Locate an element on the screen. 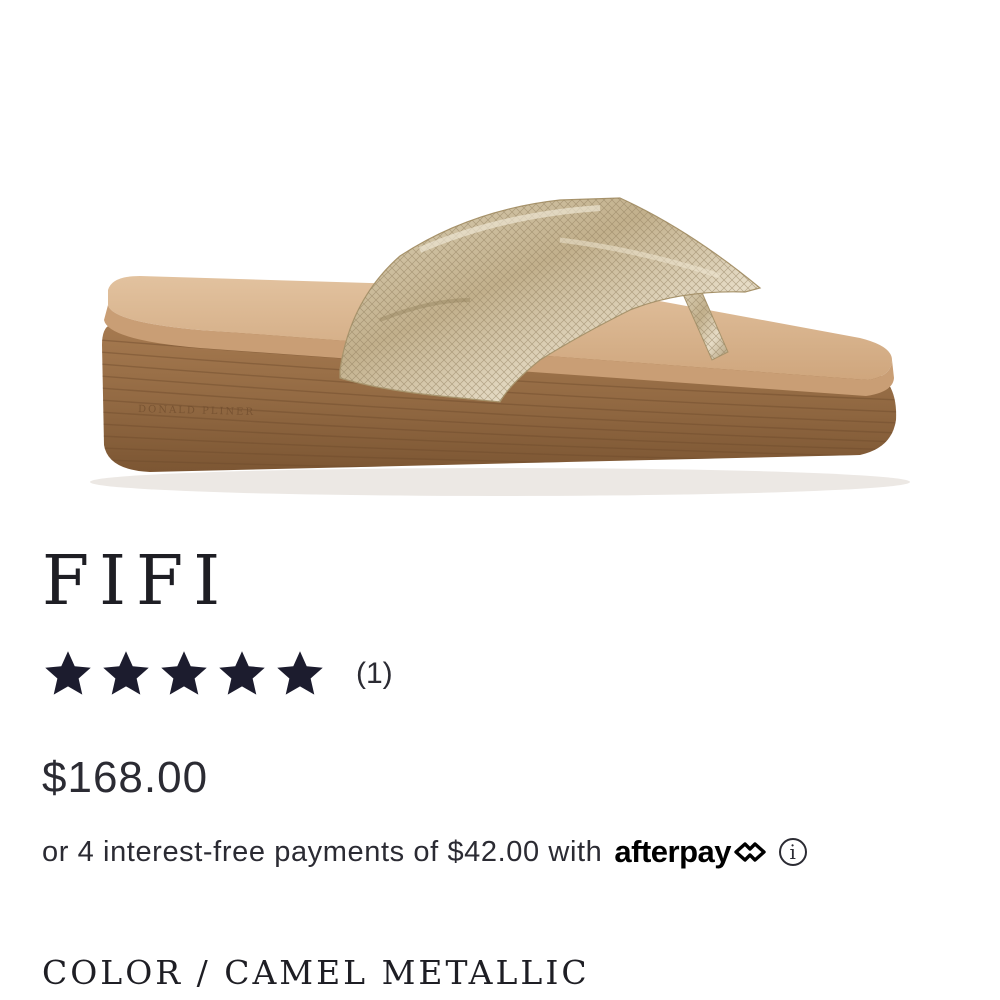 Image resolution: width=1000 pixels, height=1000 pixels. afterpay-wordmark: afterpay is located at coordinates (672, 851).